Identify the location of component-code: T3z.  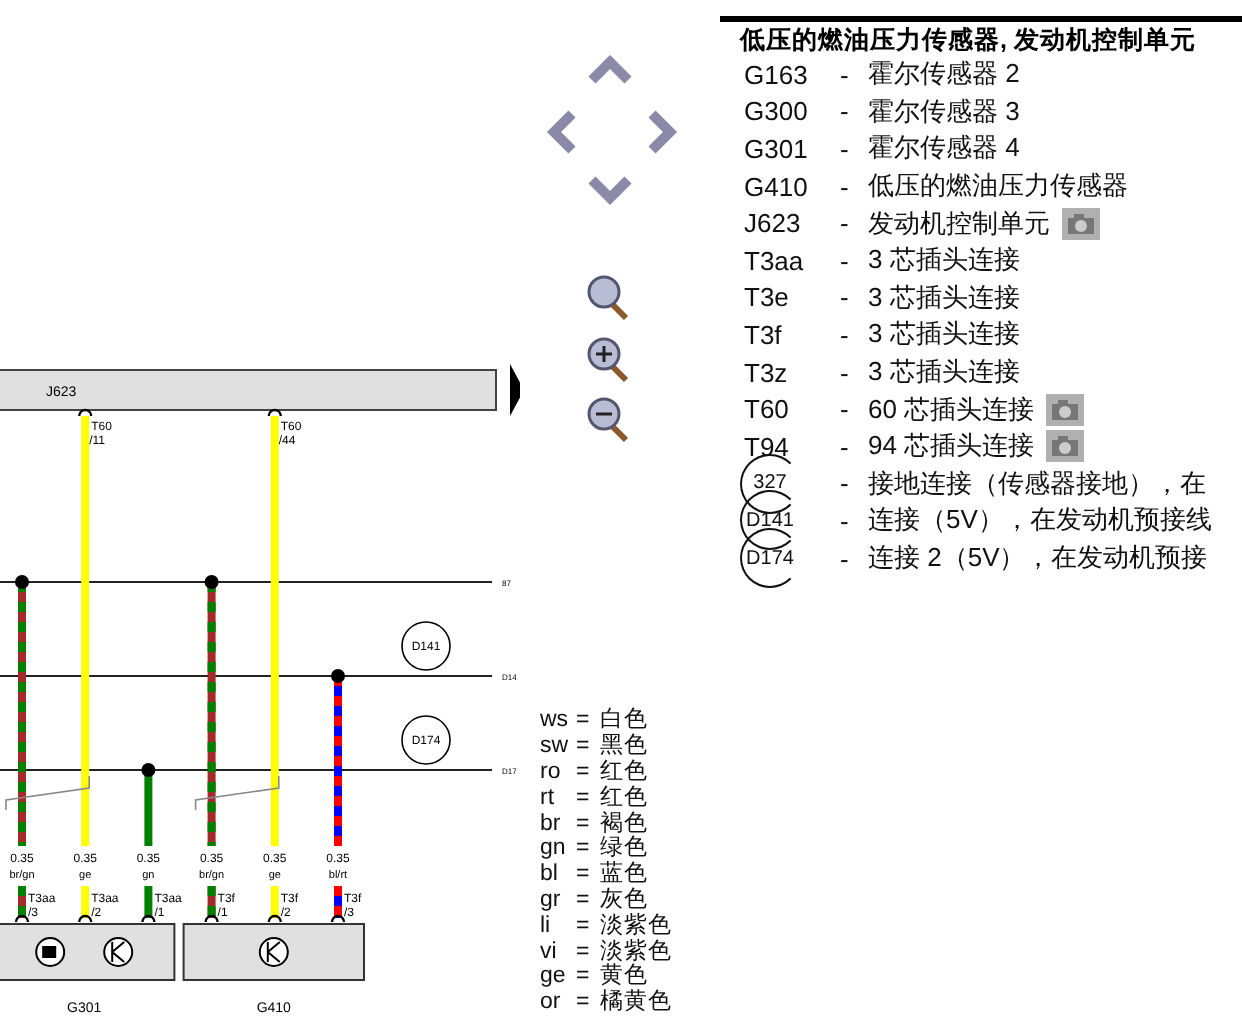
(767, 372).